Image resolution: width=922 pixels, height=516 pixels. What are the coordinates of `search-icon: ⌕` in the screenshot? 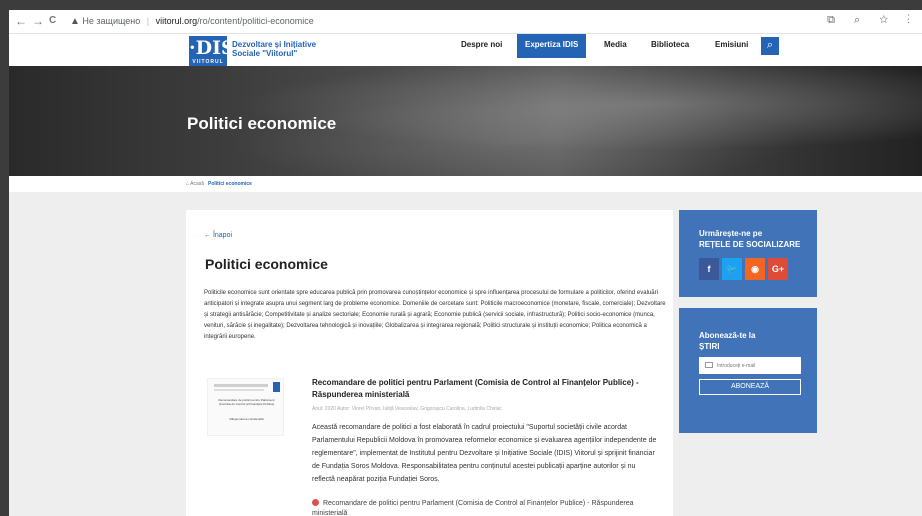 It's located at (770, 45).